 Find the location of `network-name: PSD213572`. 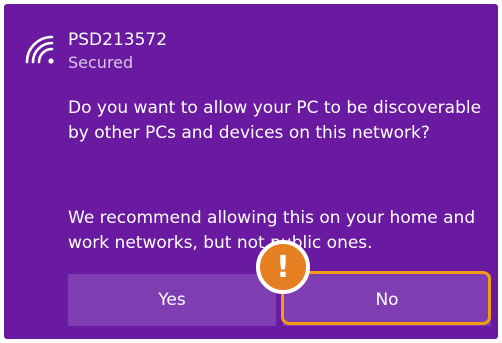

network-name: PSD213572 is located at coordinates (118, 40).